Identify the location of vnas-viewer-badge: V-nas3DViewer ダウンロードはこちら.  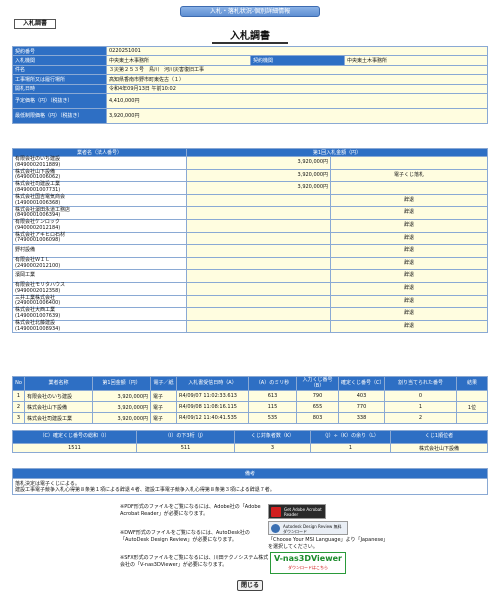
(308, 563).